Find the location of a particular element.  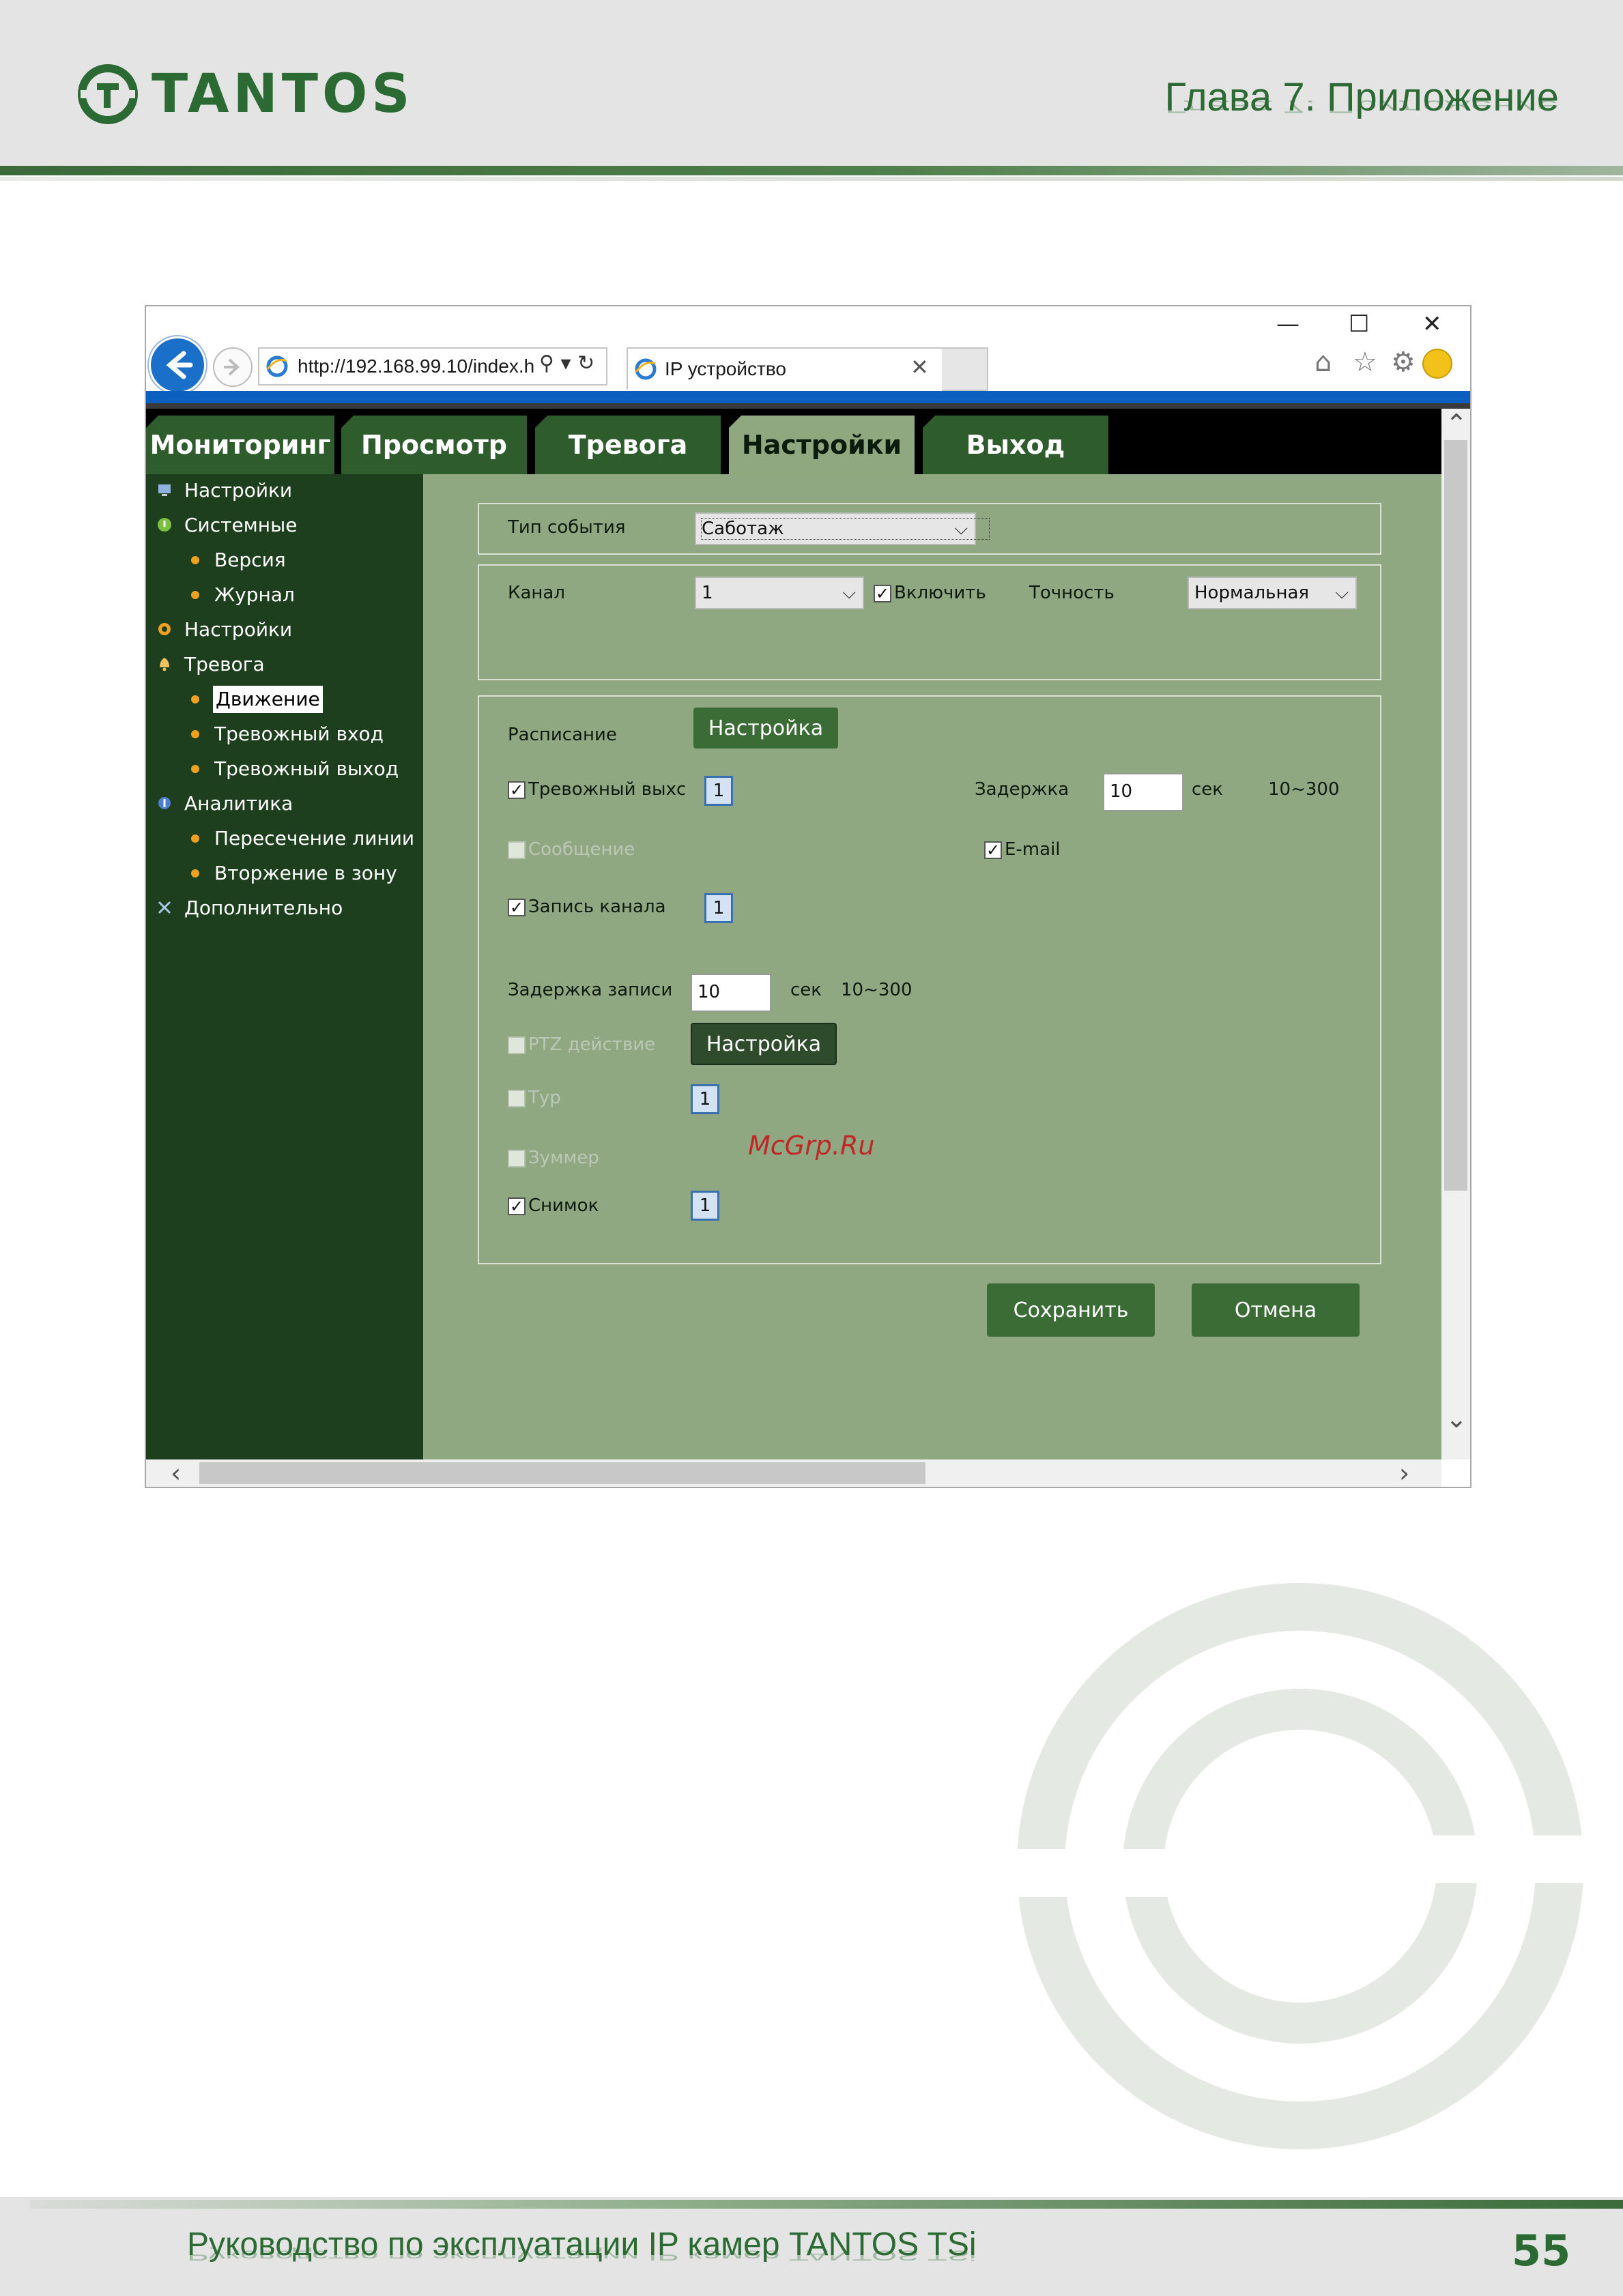

tantos-logo-text: TANTOS is located at coordinates (283, 94).